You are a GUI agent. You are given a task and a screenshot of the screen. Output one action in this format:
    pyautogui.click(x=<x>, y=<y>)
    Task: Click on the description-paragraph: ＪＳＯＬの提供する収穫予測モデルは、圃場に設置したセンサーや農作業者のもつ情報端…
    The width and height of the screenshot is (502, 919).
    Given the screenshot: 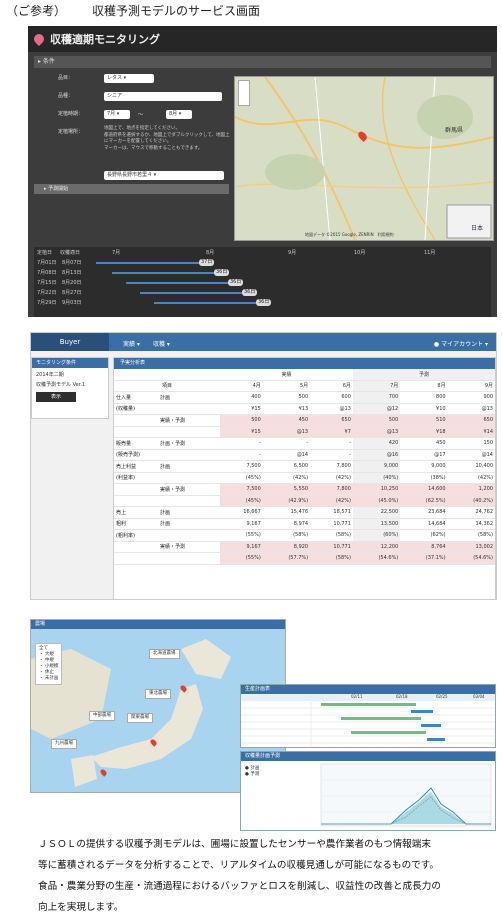 What is the action you would take?
    pyautogui.click(x=268, y=876)
    